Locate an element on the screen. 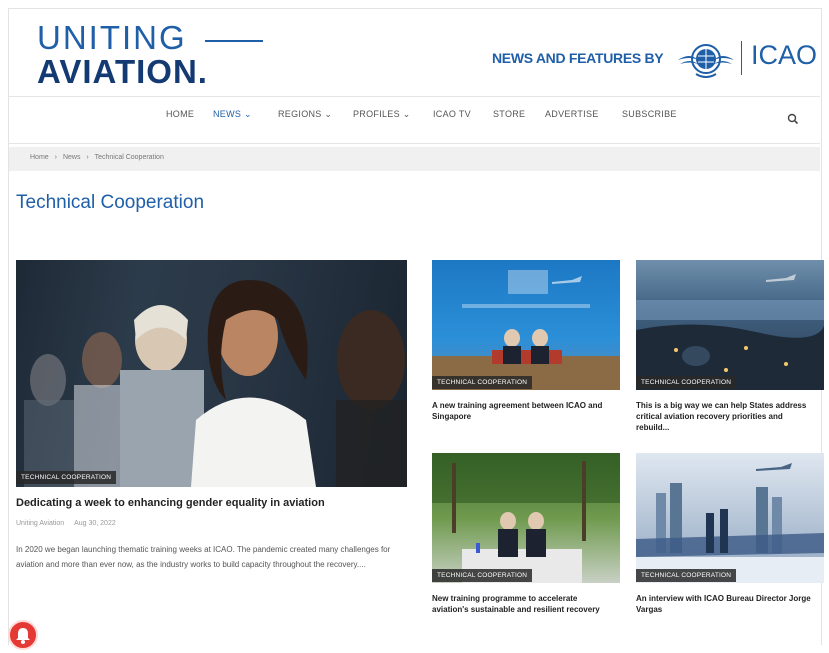 This screenshot has height=653, width=829. nav-regions: REGIONS ⌄ is located at coordinates (305, 114).